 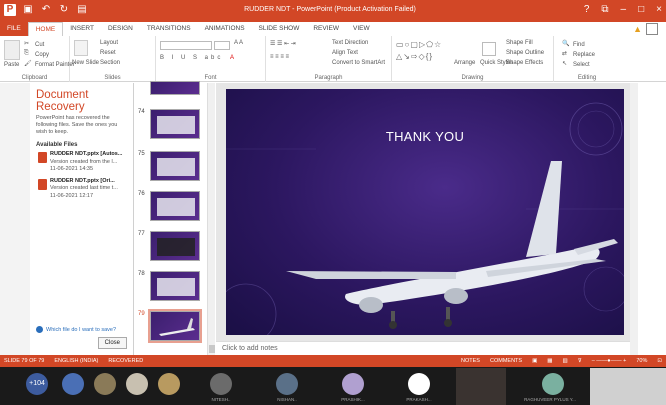 What do you see at coordinates (637, 29) in the screenshot?
I see `warning-icon: ▲` at bounding box center [637, 29].